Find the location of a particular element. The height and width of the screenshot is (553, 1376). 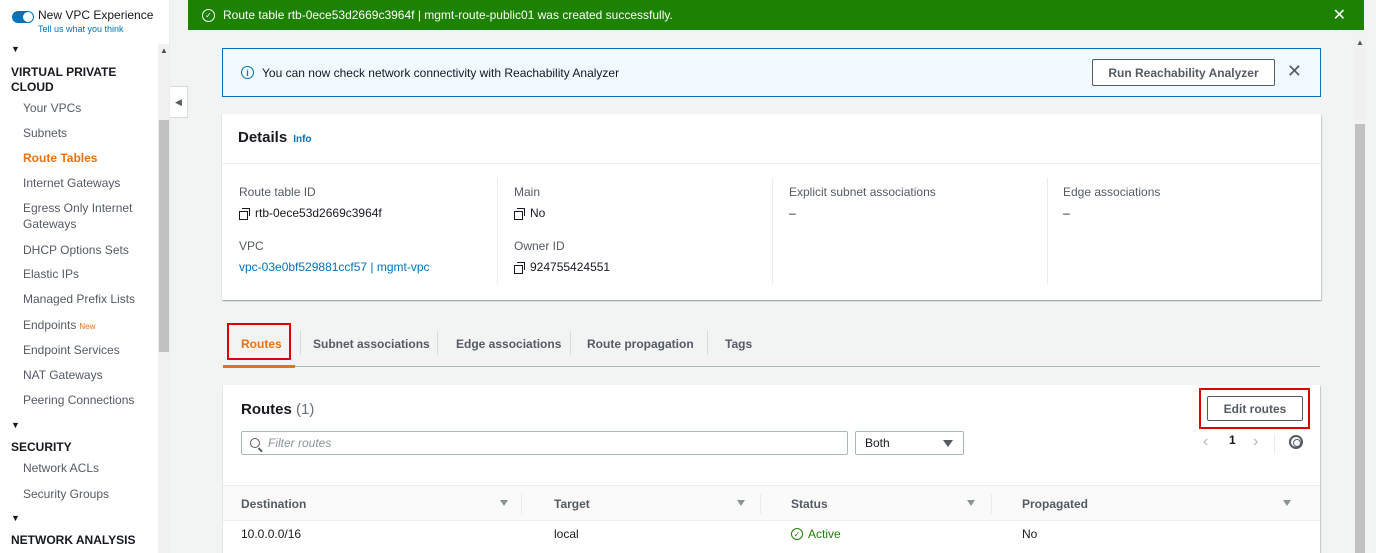

pagination: ‹ is located at coordinates (1205, 442).